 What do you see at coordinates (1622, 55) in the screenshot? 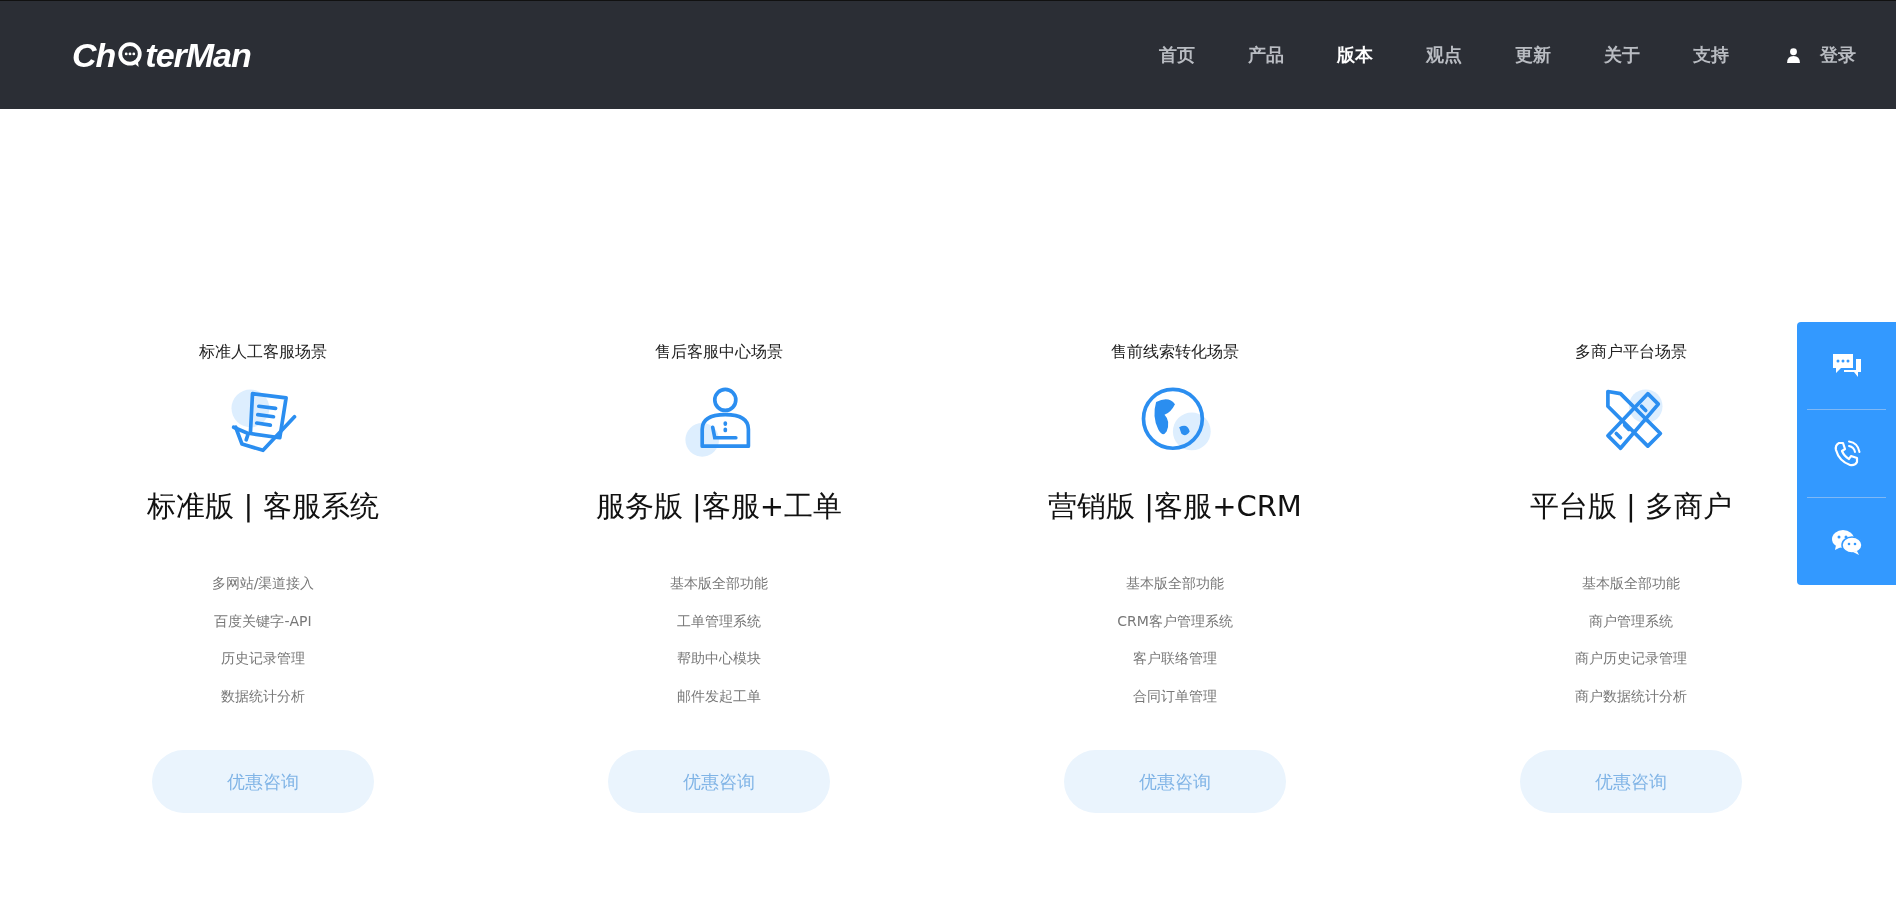
I see `nav-link: 关于` at bounding box center [1622, 55].